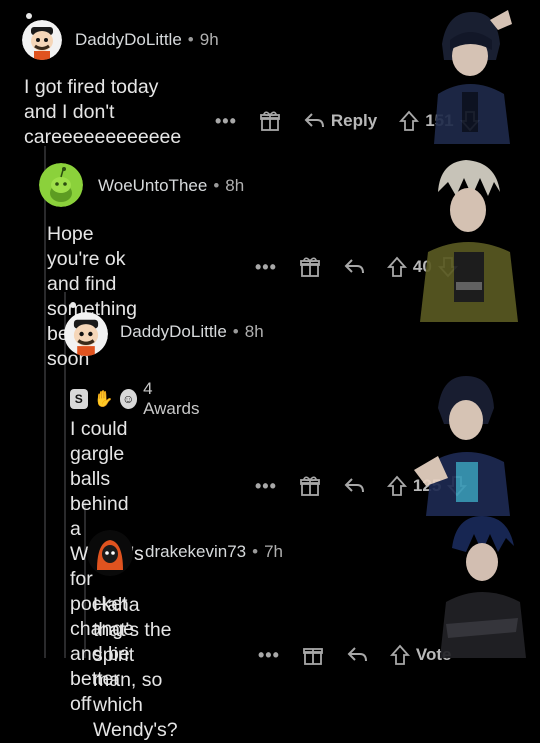 The image size is (540, 743). I want to click on comment-username: WoeUntoThee, so click(152, 185).